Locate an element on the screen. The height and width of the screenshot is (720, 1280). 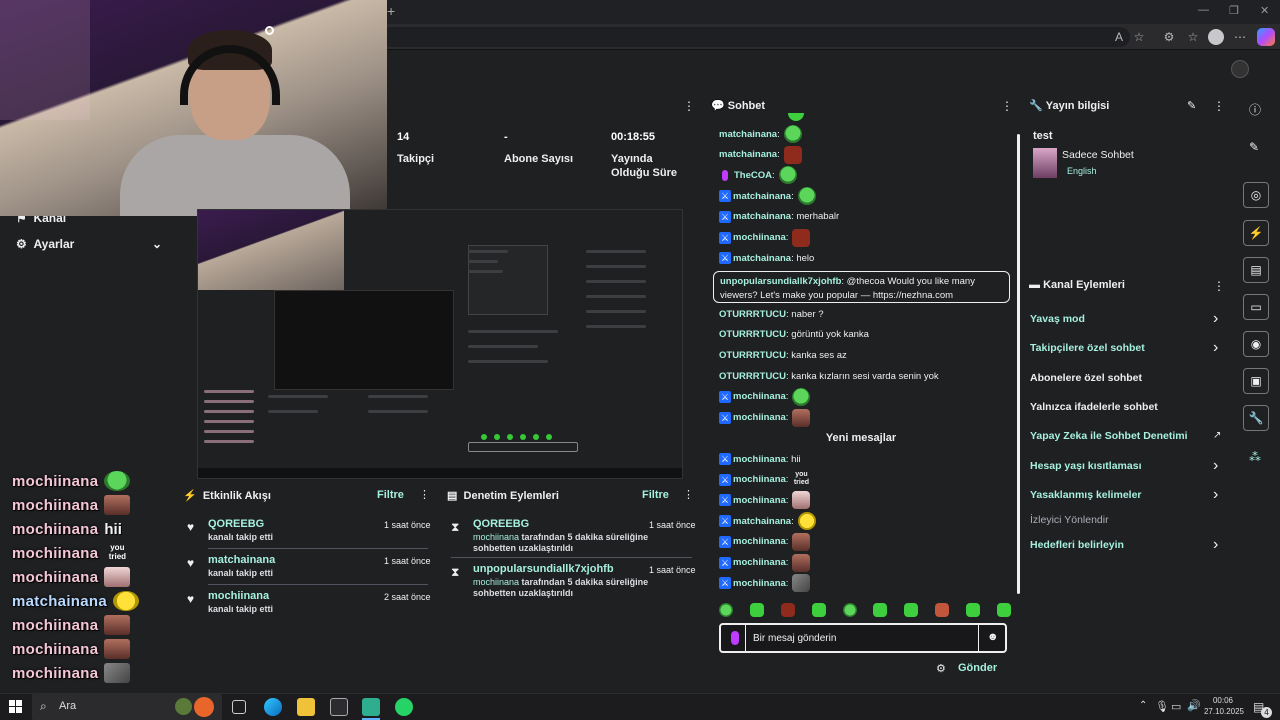
favorites-icon: ☆ is located at coordinates (1193, 37).